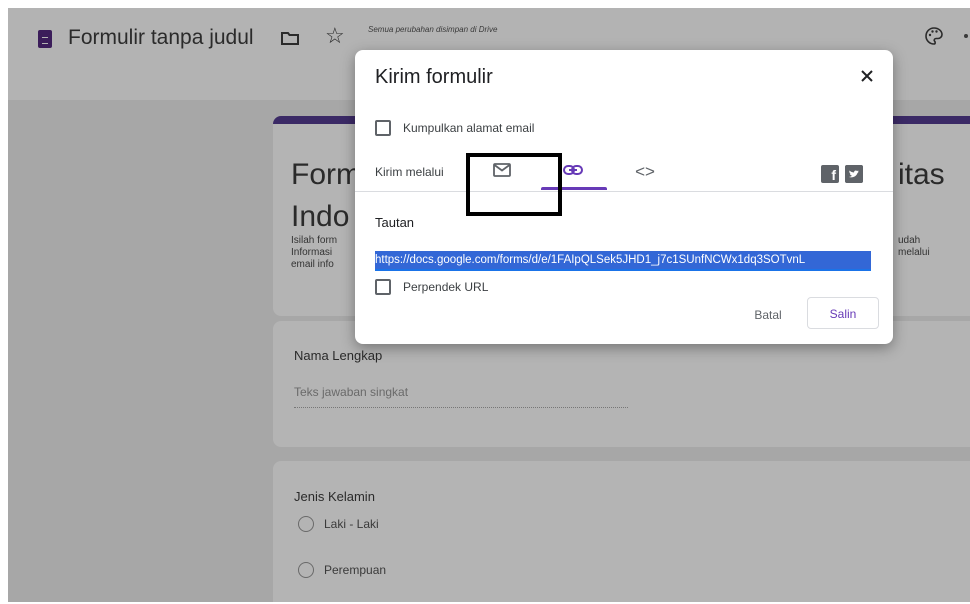 The image size is (970, 604). I want to click on link-icon, so click(573, 170).